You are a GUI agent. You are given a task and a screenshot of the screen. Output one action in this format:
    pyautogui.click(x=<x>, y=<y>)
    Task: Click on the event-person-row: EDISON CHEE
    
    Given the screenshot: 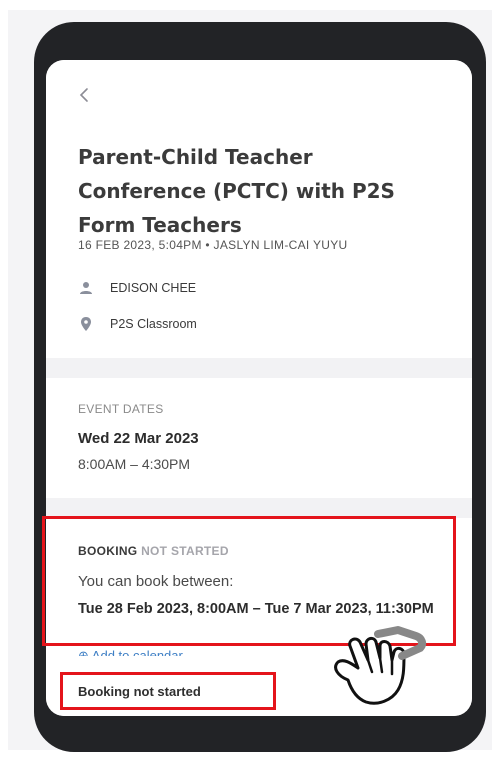 What is the action you would take?
    pyautogui.click(x=137, y=288)
    